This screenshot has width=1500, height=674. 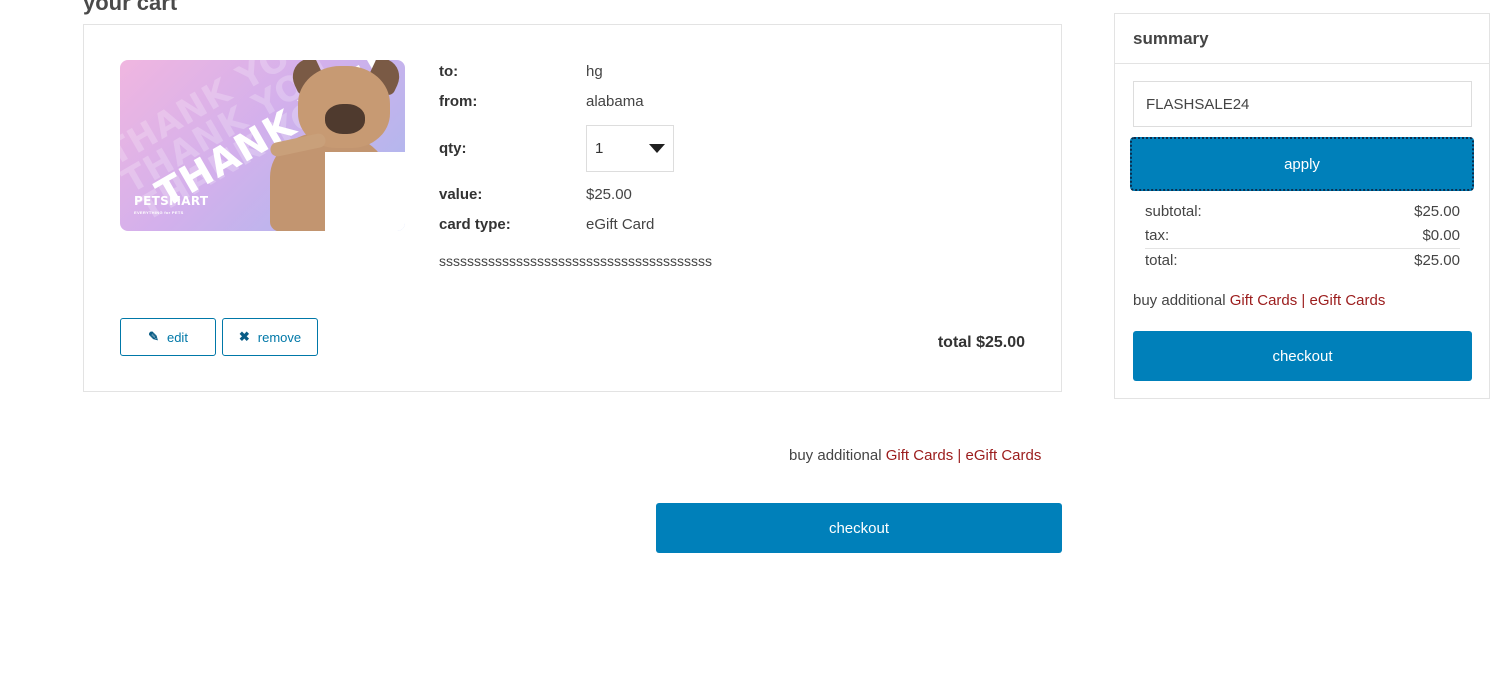 I want to click on from-label: from:, so click(x=458, y=101).